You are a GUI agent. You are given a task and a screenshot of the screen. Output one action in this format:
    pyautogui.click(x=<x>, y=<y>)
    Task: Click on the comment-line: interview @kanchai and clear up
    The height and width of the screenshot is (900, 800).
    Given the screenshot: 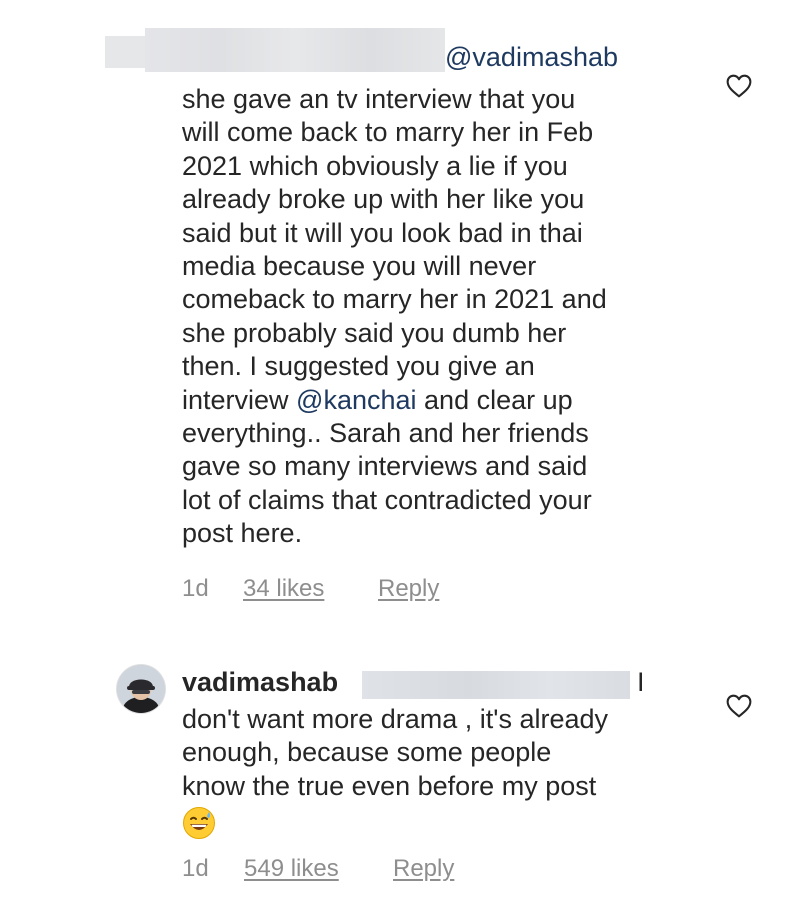 What is the action you would take?
    pyautogui.click(x=432, y=400)
    